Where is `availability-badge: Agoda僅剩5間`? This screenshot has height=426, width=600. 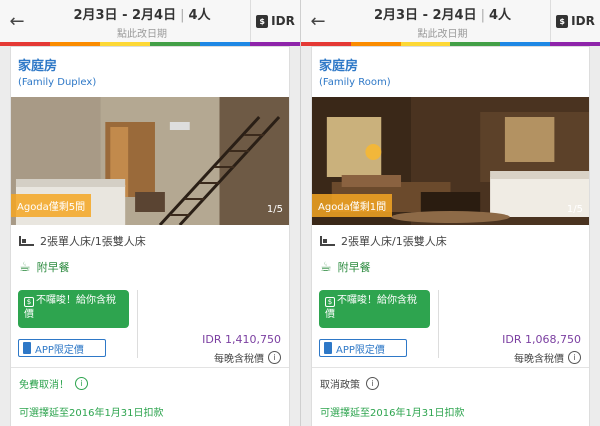
availability-badge: Agoda僅剩5間 is located at coordinates (51, 205).